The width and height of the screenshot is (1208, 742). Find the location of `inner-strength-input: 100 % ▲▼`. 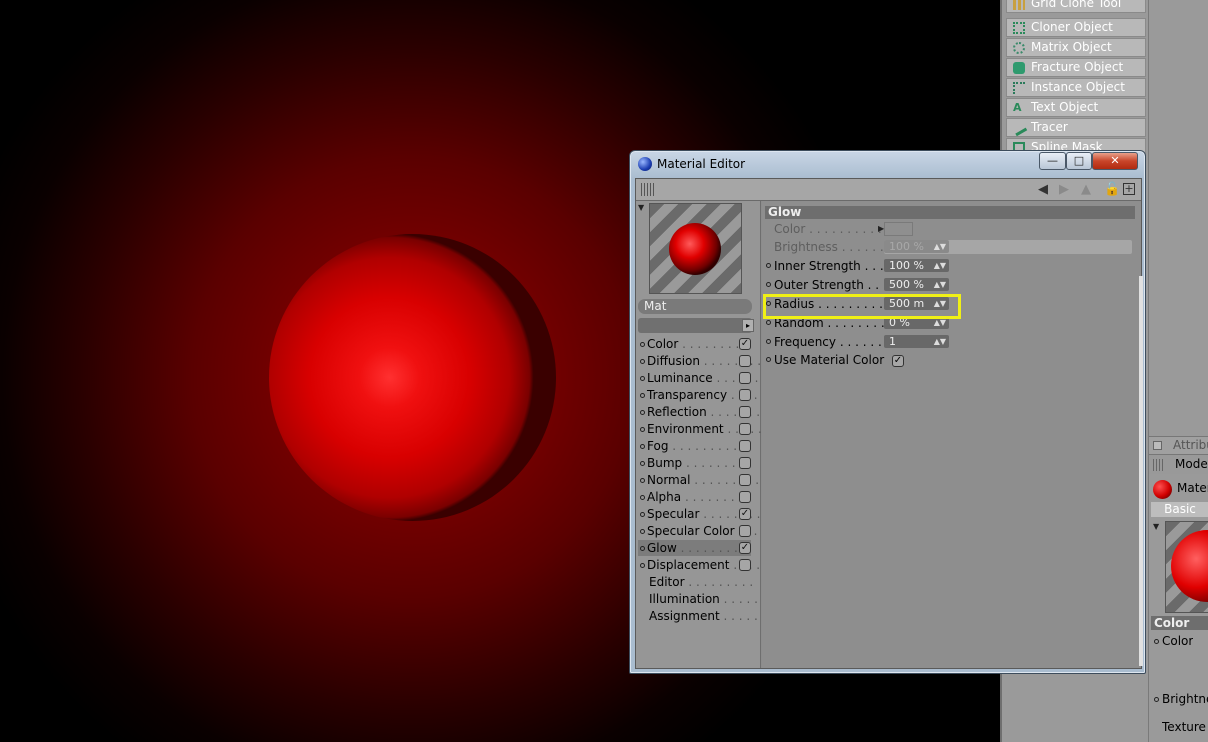

inner-strength-input: 100 % ▲▼ is located at coordinates (916, 265).